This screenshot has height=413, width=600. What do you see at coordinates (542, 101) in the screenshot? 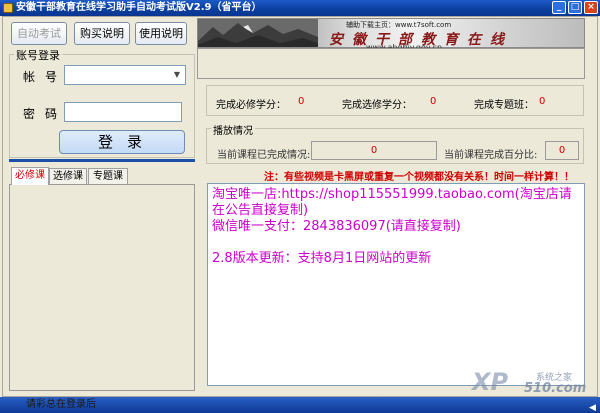
I see `topic-class-value: 0` at bounding box center [542, 101].